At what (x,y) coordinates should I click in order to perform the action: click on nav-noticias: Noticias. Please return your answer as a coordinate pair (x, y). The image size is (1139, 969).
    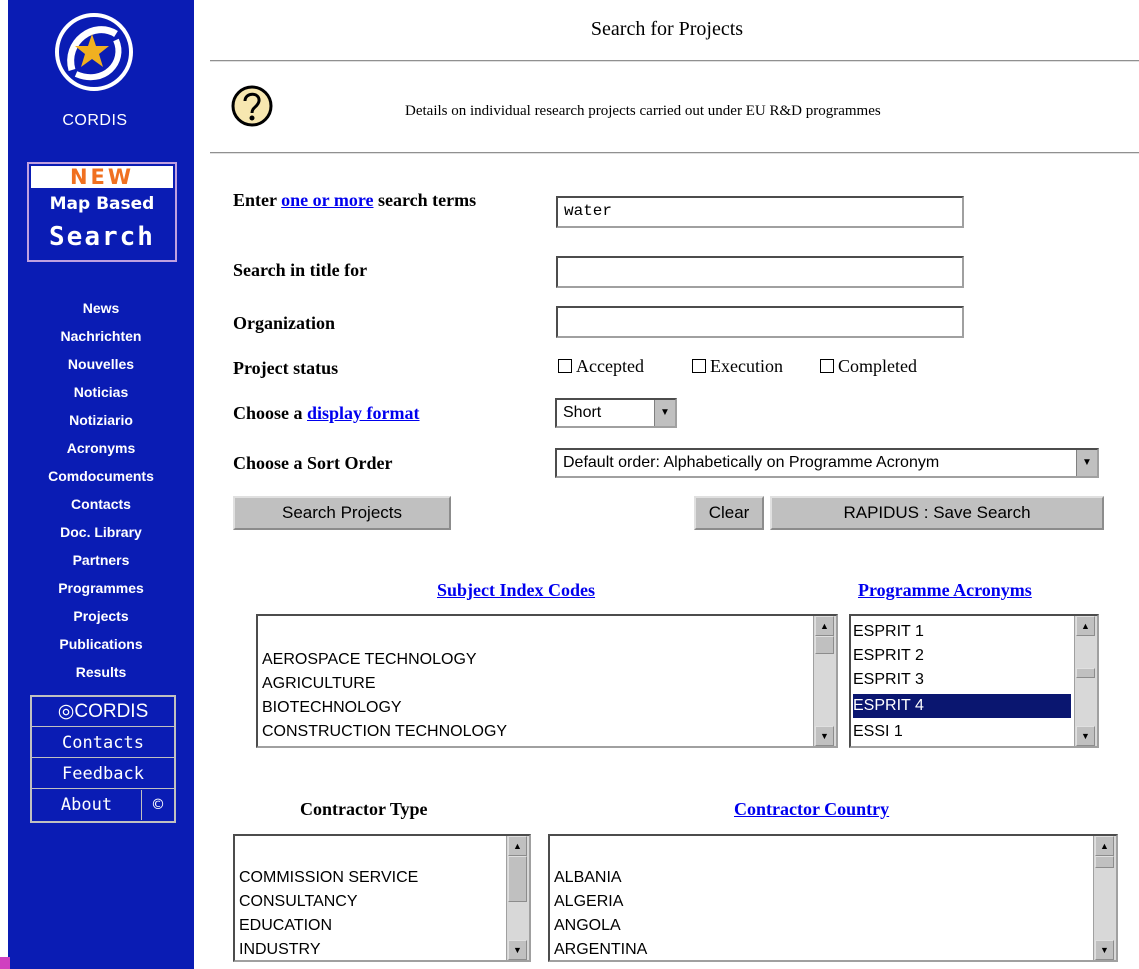
    Looking at the image, I should click on (101, 392).